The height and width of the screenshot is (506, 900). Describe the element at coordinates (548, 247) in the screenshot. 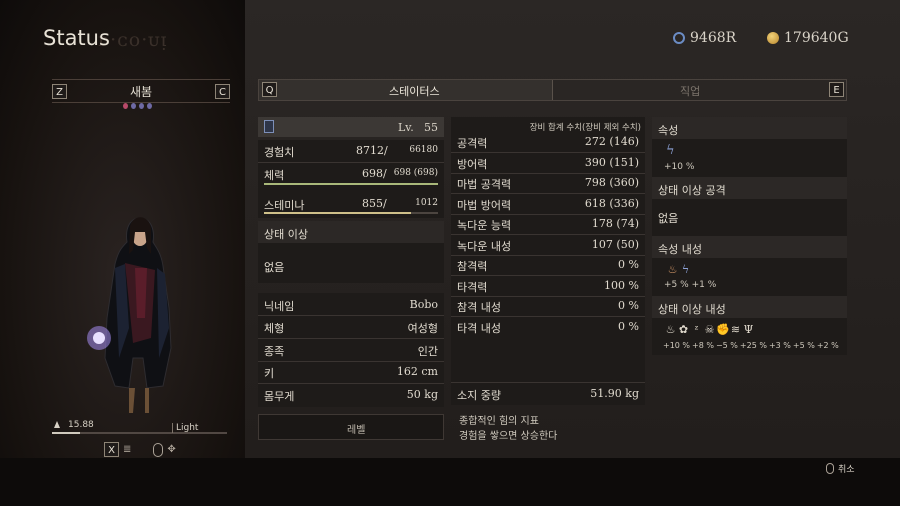

I see `combat-stat-row: 녹다운 내성 107 (50)` at that location.